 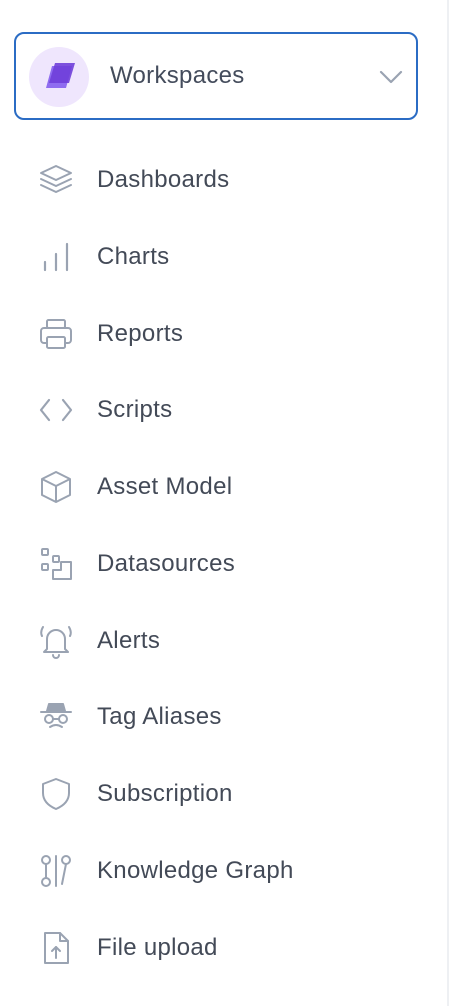 What do you see at coordinates (133, 256) in the screenshot?
I see `sidebar-item-label: Charts` at bounding box center [133, 256].